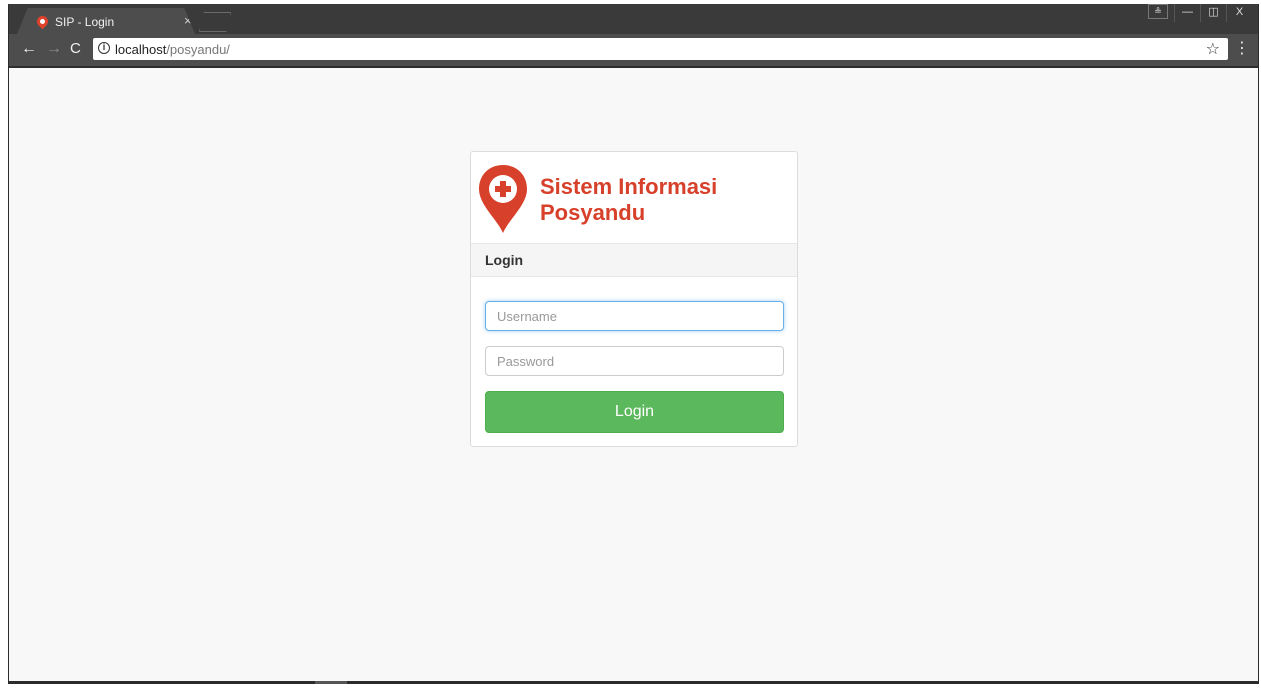 The width and height of the screenshot is (1261, 688). Describe the element at coordinates (593, 212) in the screenshot. I see `brand-line-2: Posyandu` at that location.